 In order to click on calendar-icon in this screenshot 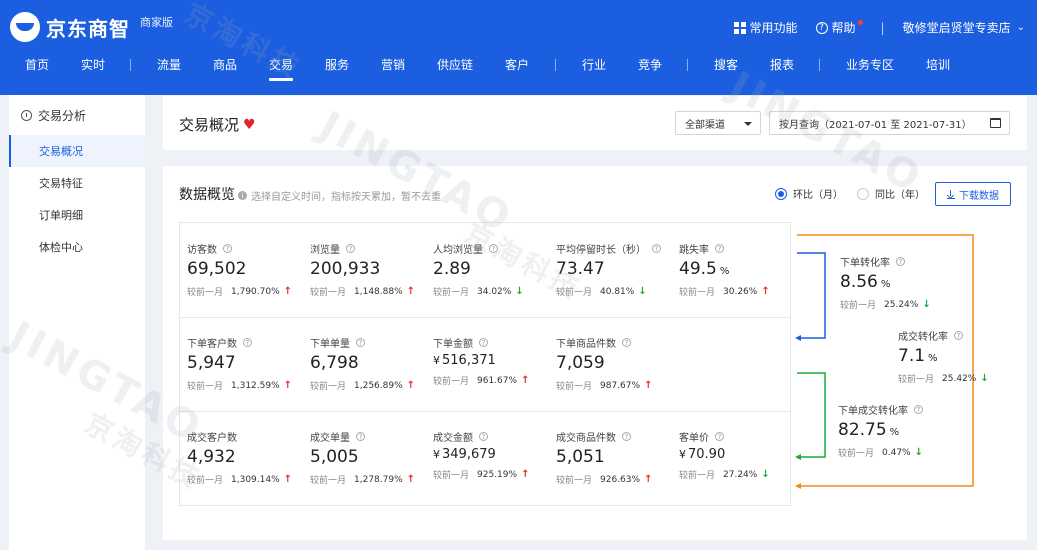, I will do `click(995, 123)`.